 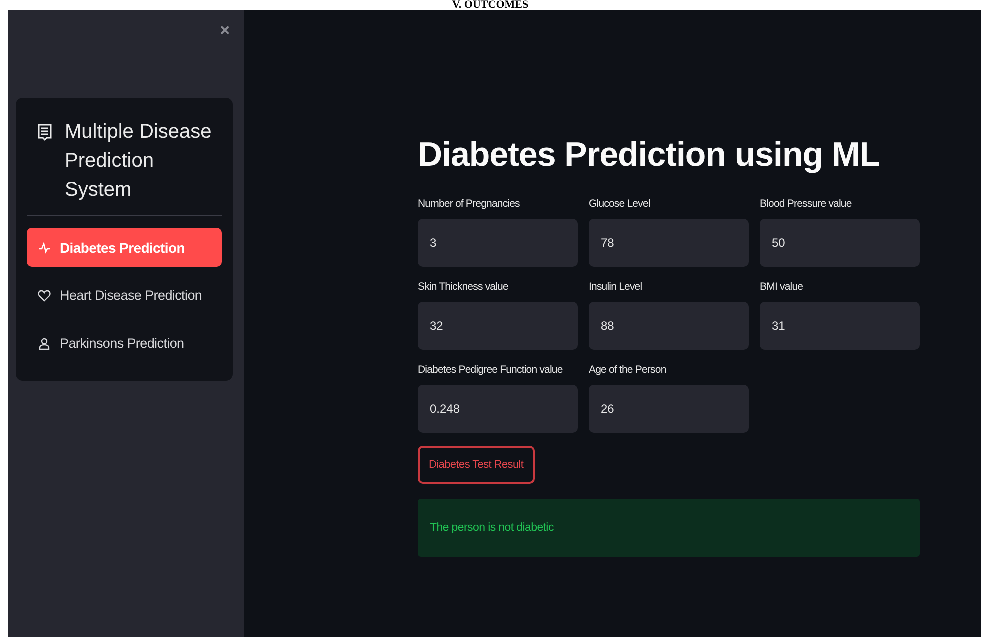 I want to click on field-label: BMI value, so click(x=782, y=287).